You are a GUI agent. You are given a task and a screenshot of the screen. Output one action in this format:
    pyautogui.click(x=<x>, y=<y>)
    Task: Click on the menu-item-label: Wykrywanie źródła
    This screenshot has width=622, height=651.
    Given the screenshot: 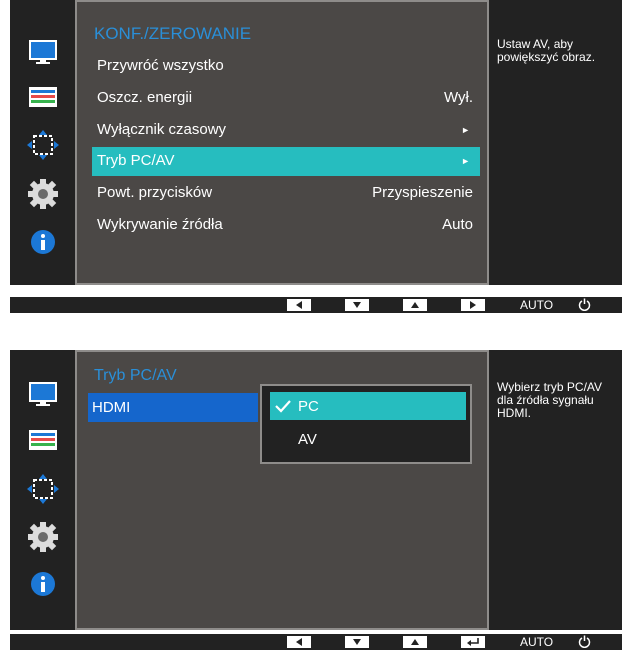 What is the action you would take?
    pyautogui.click(x=160, y=224)
    